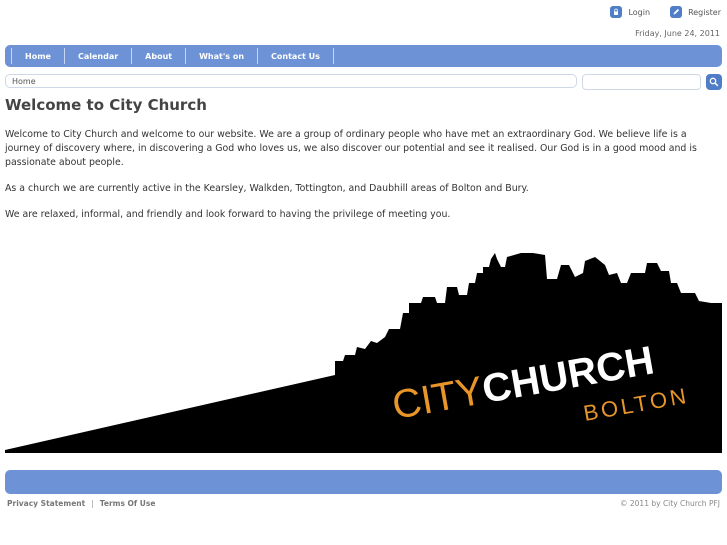 The width and height of the screenshot is (727, 545). I want to click on current-date: Friday, June 24, 2011, so click(677, 33).